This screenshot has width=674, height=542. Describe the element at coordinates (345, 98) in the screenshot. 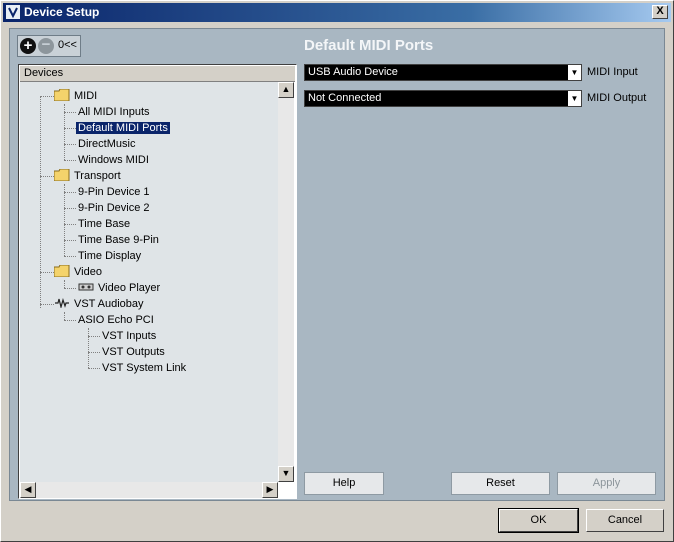

I see `midi-output-value: Not Connected` at that location.